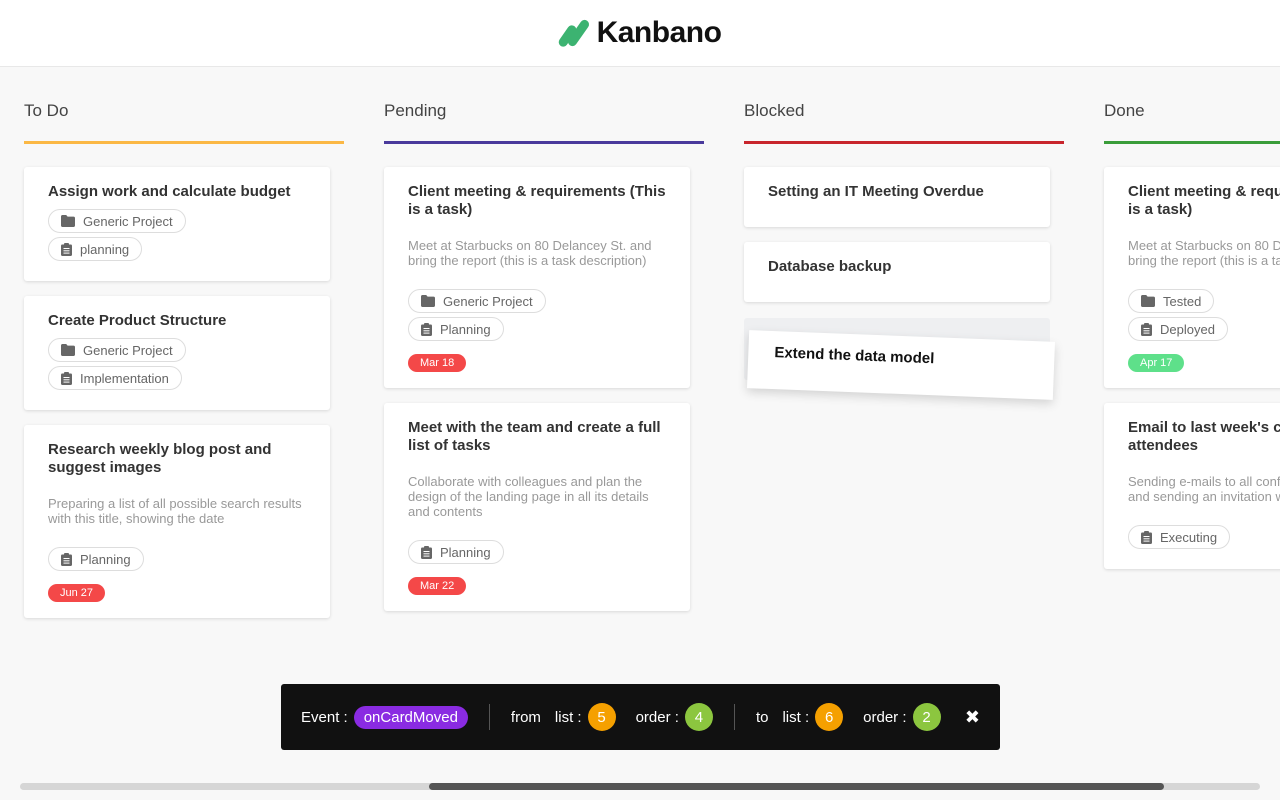  I want to click on dragging-card-title: Extend the data model, so click(854, 356).